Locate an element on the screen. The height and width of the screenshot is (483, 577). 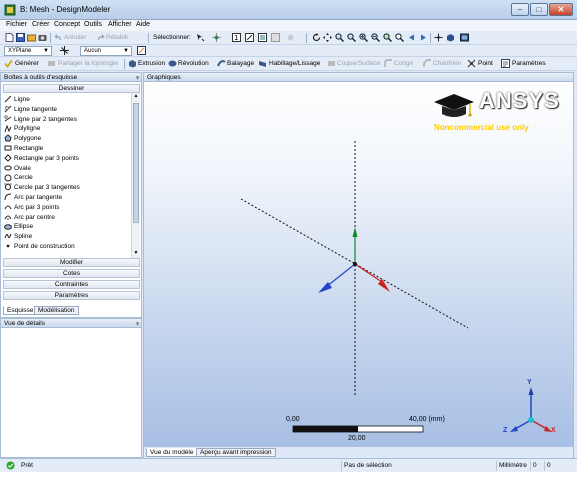
new-icon is located at coordinates (9, 37).